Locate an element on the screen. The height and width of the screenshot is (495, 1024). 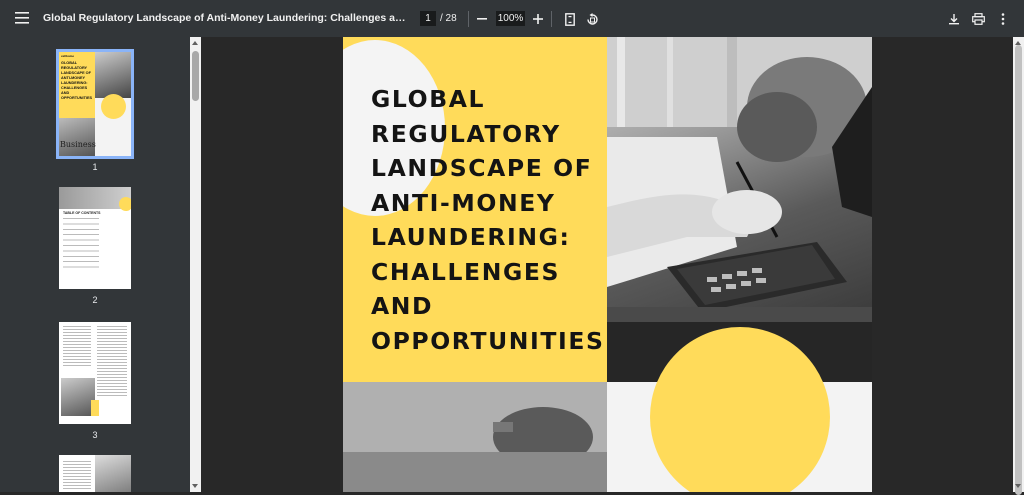
zoom-level-input: 100% is located at coordinates (510, 18).